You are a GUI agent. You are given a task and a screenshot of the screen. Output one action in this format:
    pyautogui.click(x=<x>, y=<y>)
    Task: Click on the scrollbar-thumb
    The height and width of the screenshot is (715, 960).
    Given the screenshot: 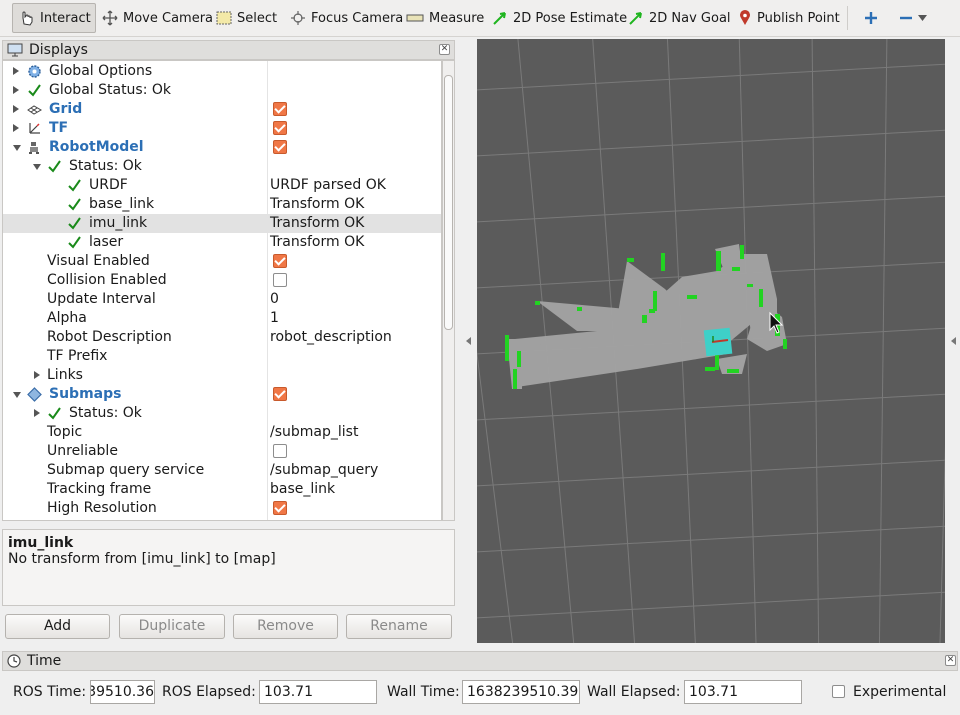 What is the action you would take?
    pyautogui.click(x=448, y=202)
    